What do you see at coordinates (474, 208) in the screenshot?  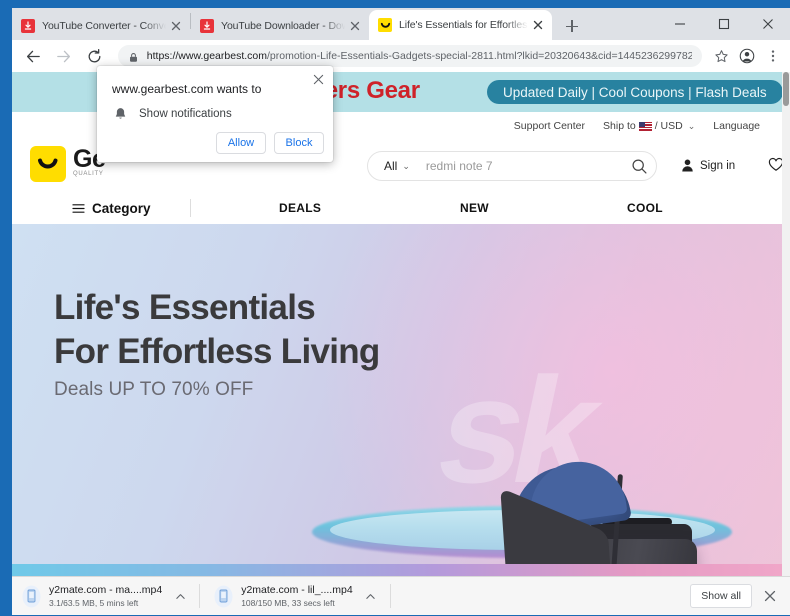 I see `nav-item-new: NEW` at bounding box center [474, 208].